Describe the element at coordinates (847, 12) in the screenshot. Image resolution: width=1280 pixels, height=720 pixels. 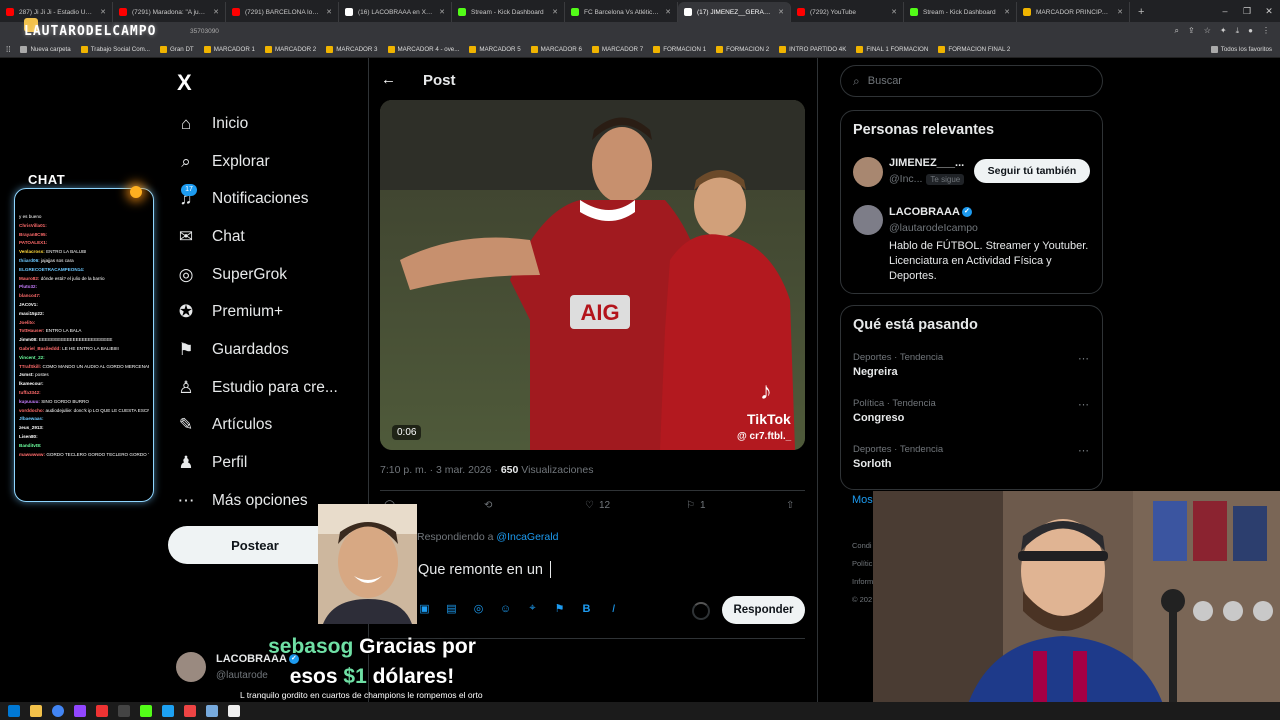
I see `browser-tab: (7292) YouTube ✕` at that location.